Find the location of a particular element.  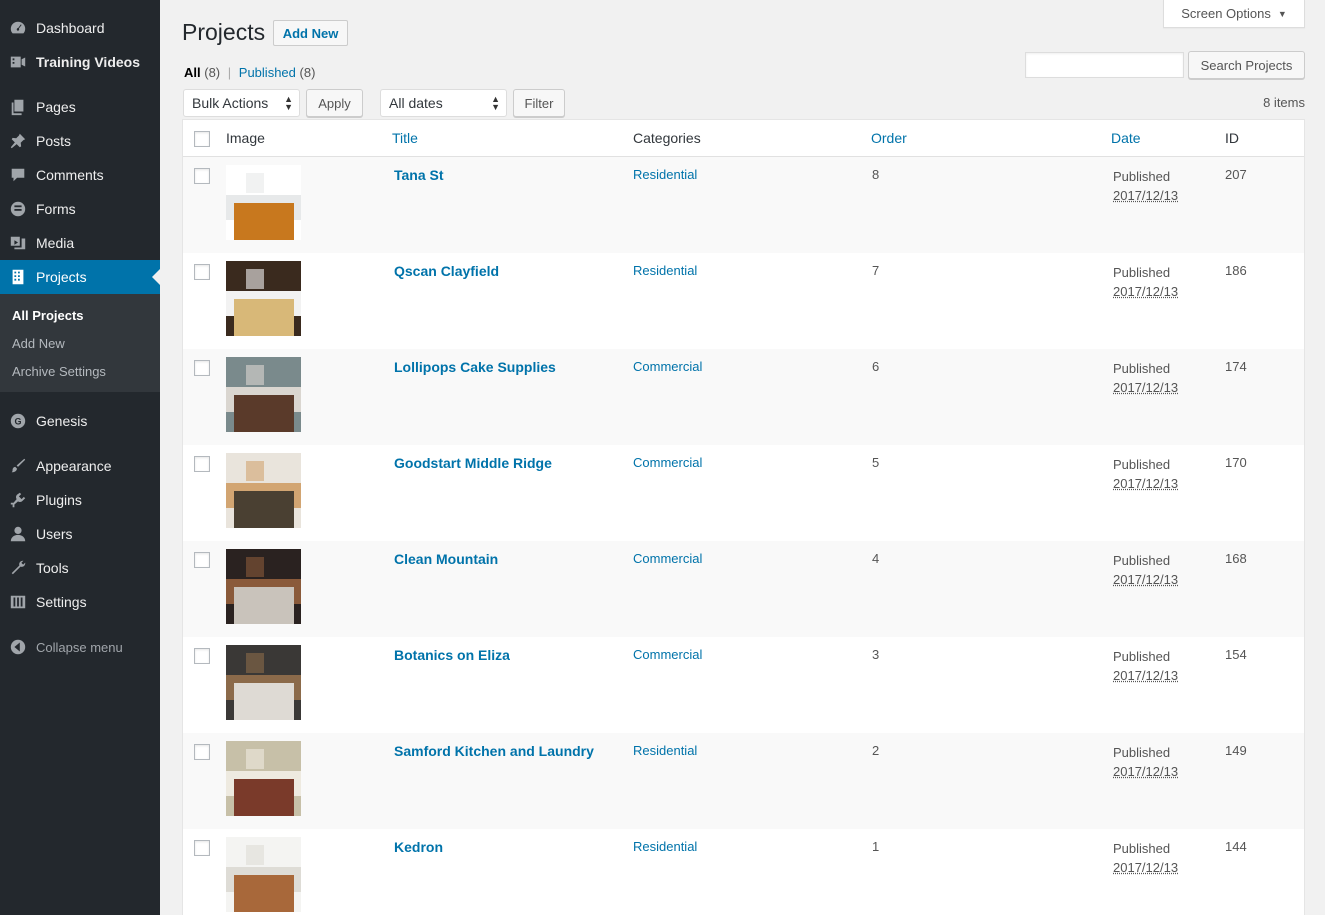

dates-select: All dates ▲ ▼ is located at coordinates (443, 103).